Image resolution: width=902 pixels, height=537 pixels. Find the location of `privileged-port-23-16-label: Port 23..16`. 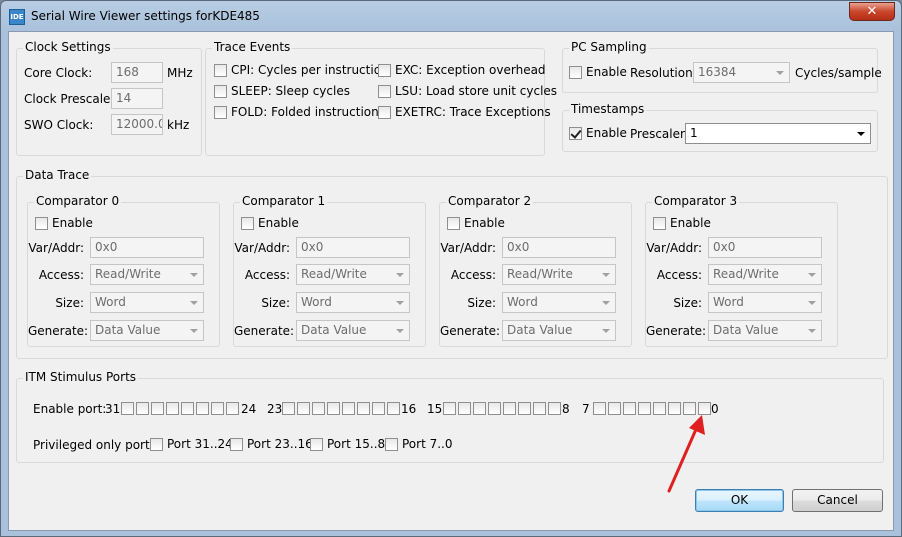

privileged-port-23-16-label: Port 23..16 is located at coordinates (280, 444).